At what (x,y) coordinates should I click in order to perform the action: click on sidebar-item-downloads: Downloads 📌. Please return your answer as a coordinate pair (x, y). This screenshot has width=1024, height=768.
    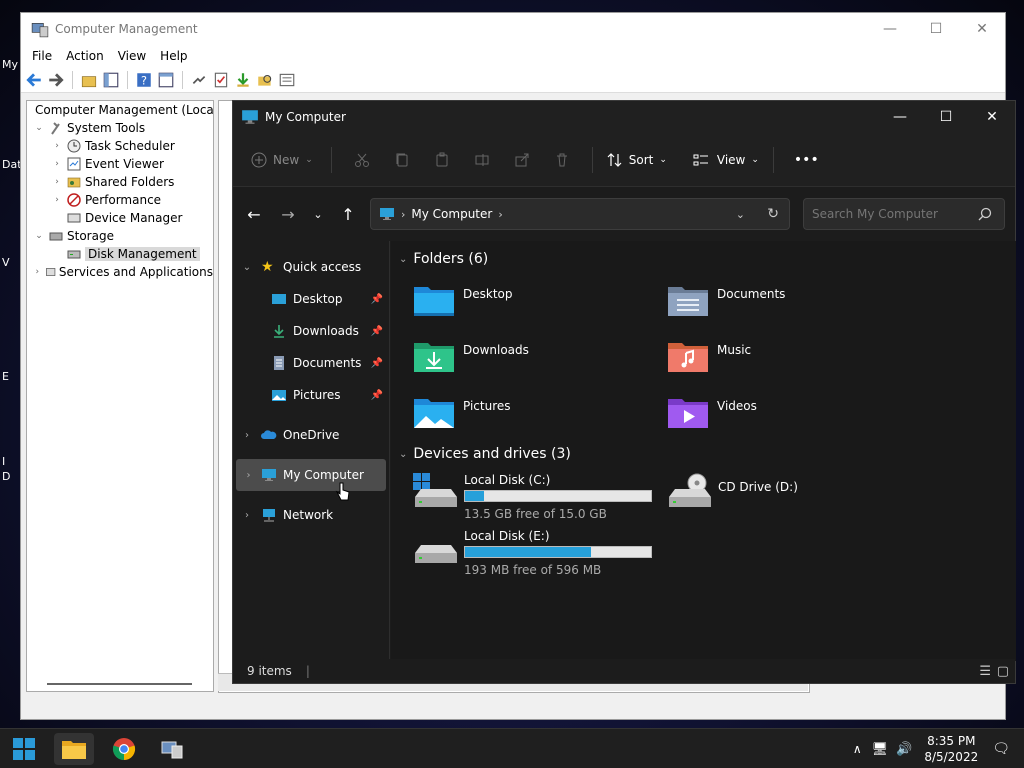
    Looking at the image, I should click on (311, 331).